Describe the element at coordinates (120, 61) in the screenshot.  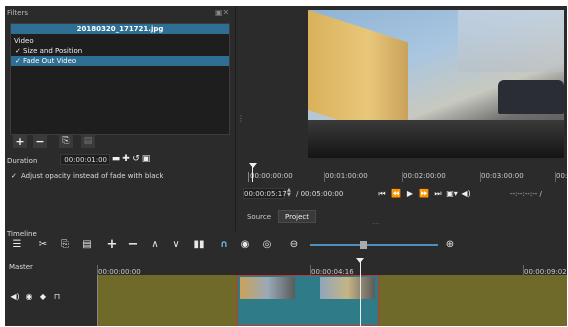
I see `filter-row-selected: ✓ Fade Out Video` at that location.